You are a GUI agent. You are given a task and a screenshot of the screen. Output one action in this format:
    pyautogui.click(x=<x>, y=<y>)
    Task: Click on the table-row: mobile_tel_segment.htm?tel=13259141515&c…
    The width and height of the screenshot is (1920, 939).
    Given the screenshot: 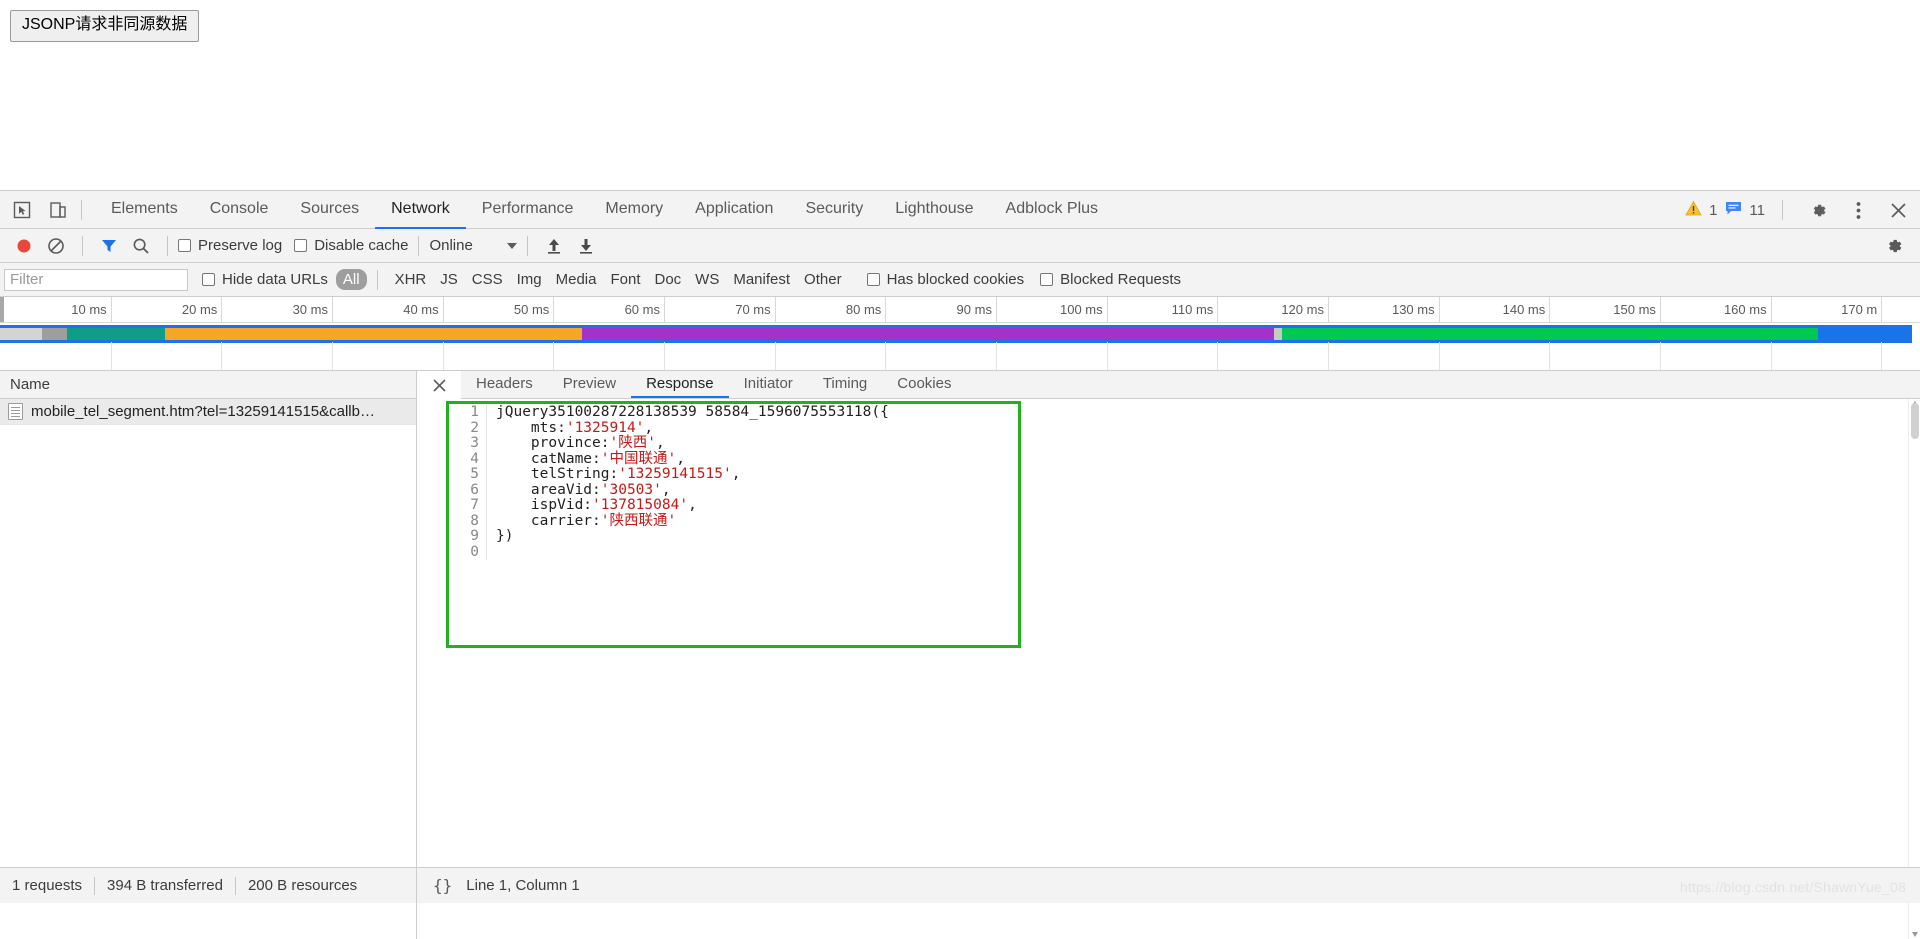 What is the action you would take?
    pyautogui.click(x=208, y=412)
    